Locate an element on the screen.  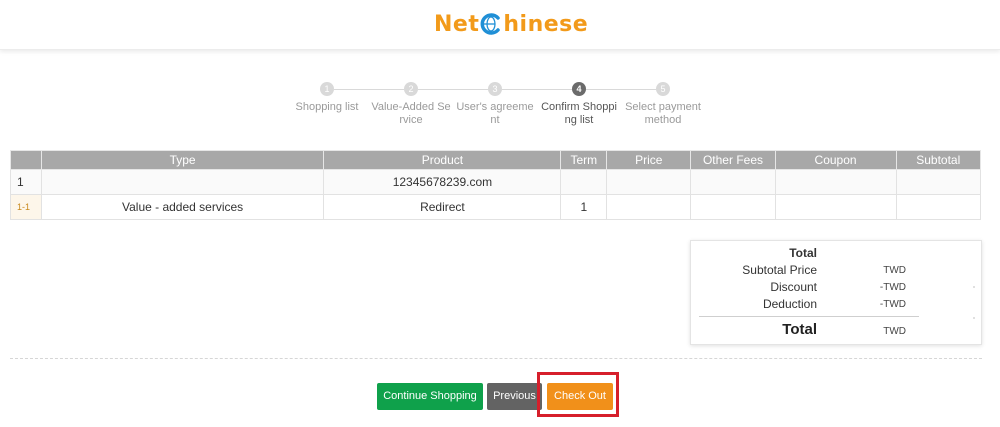
check-out-highlight-box is located at coordinates (578, 394).